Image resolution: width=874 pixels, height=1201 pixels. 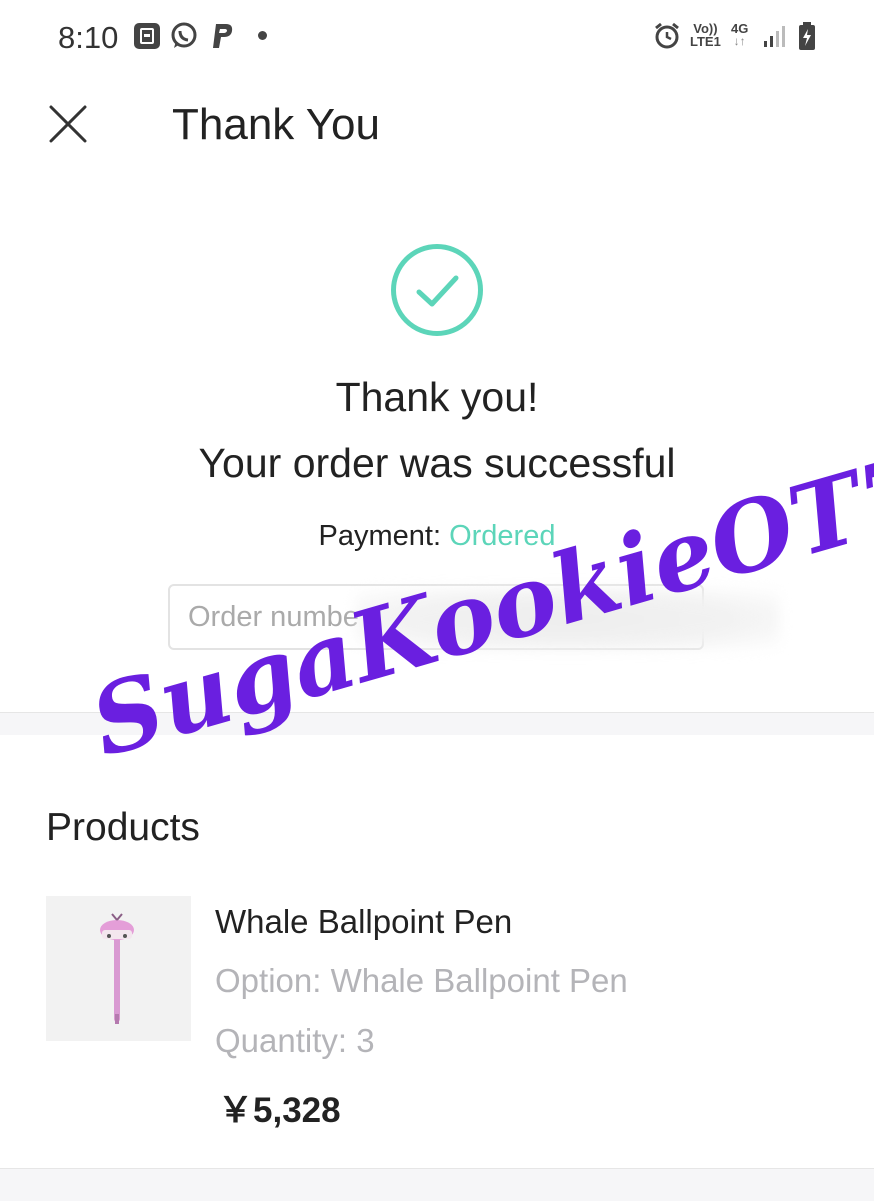 I want to click on volte-indicator: Vo)) LTE1, so click(x=705, y=35).